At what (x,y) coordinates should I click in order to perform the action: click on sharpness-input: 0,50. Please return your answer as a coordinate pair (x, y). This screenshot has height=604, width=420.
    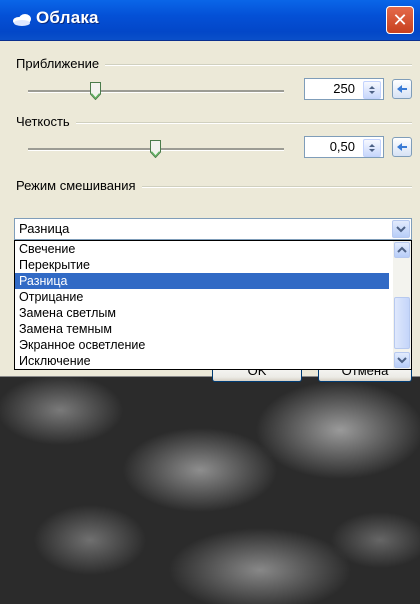
    Looking at the image, I should click on (344, 147).